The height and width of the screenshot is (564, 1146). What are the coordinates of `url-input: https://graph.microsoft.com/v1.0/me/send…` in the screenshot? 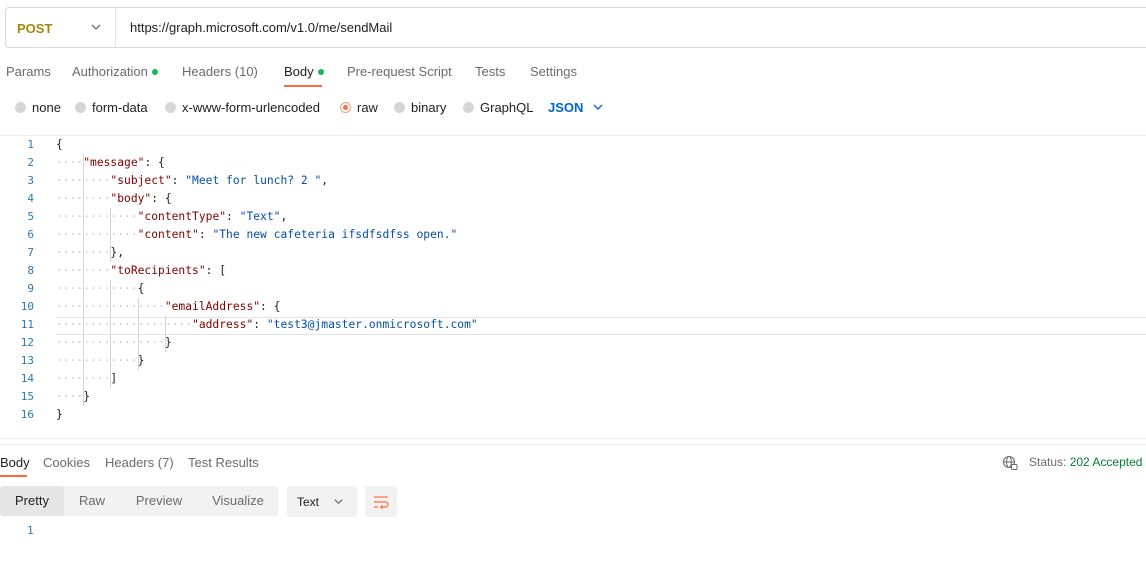 It's located at (261, 27).